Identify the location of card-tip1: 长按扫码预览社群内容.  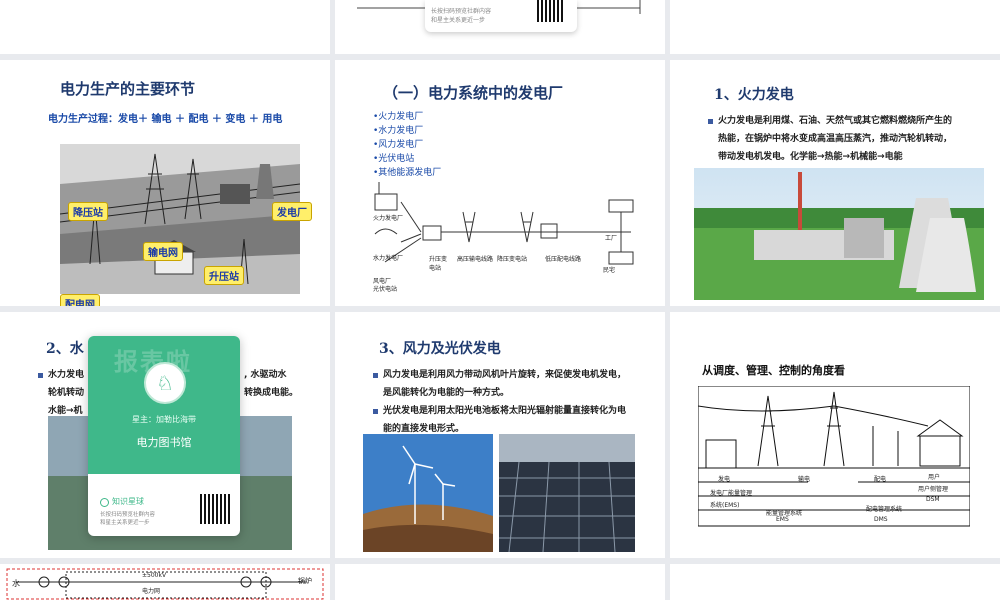
(128, 515).